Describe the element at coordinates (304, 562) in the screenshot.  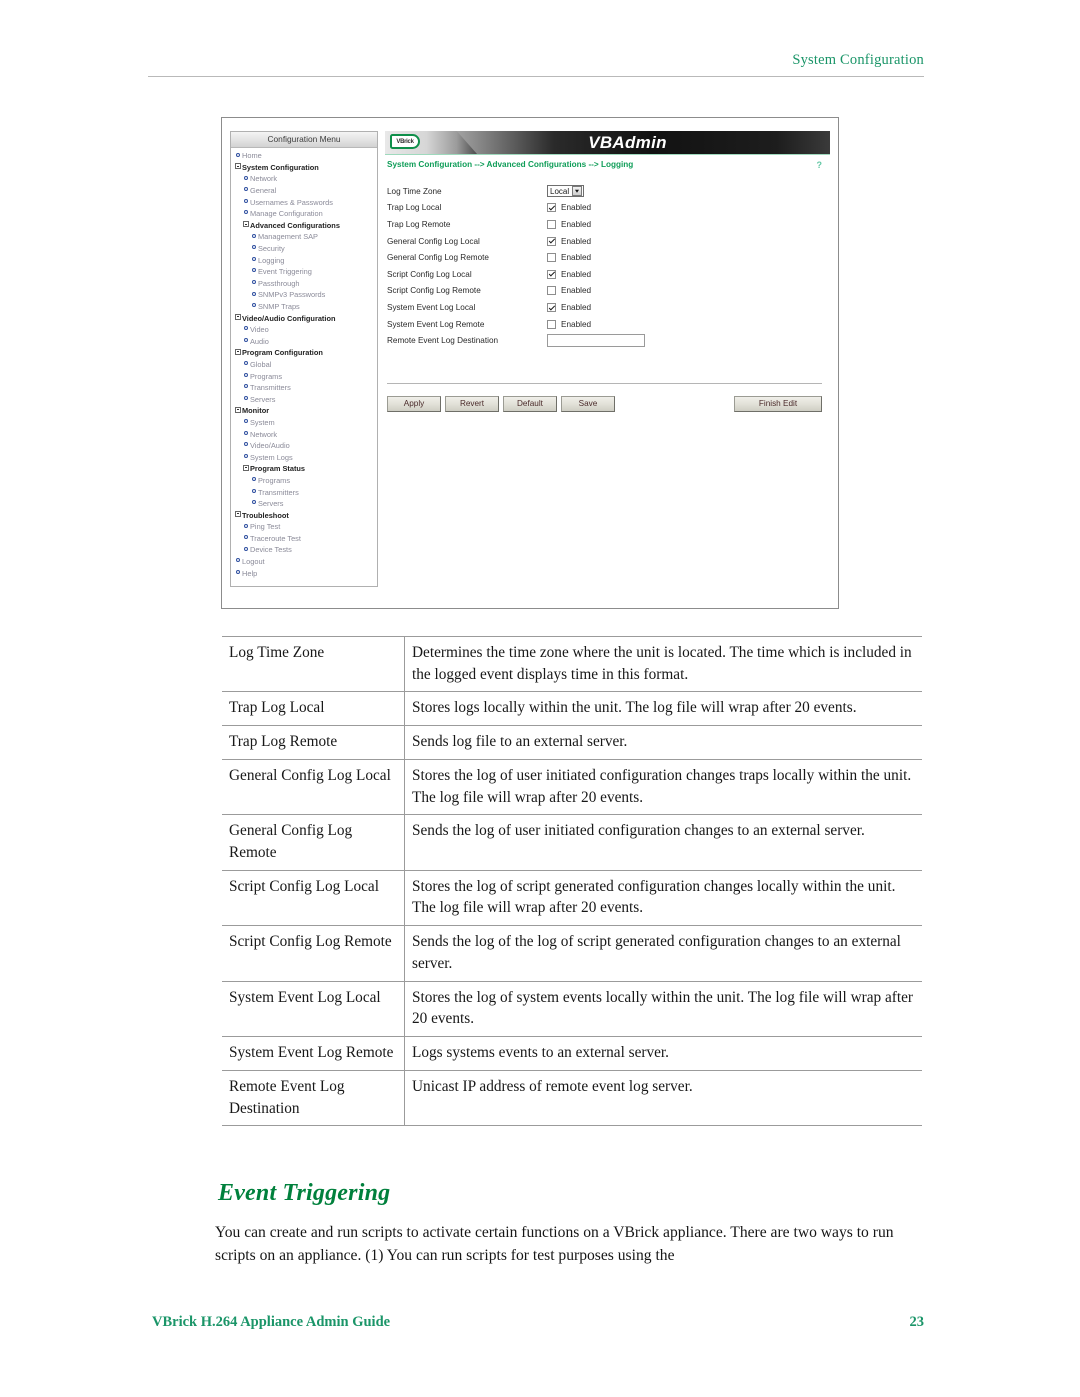
I see `sidebar-item-logout: Logout` at that location.